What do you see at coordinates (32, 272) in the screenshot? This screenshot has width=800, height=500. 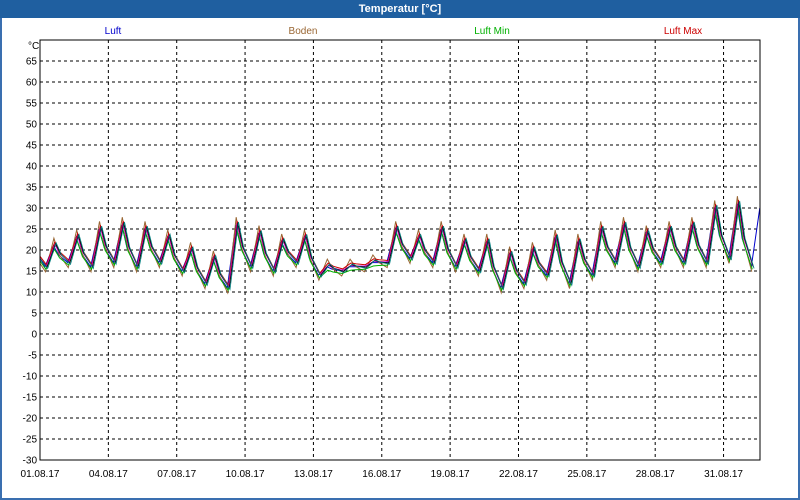 I see `y-tick-label: 15` at bounding box center [32, 272].